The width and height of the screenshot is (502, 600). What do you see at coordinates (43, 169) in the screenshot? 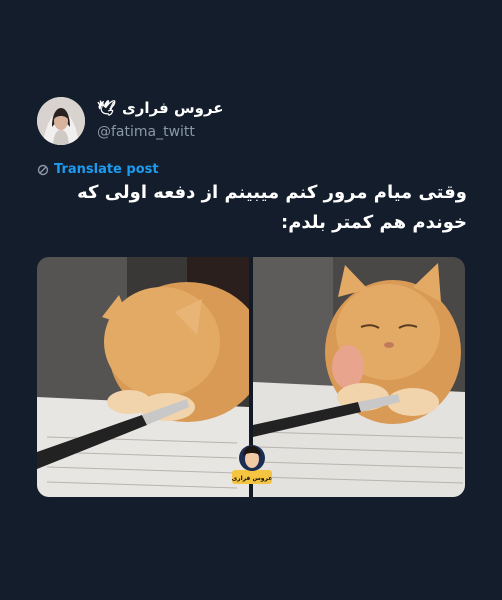
I see `translate-globe-icon` at bounding box center [43, 169].